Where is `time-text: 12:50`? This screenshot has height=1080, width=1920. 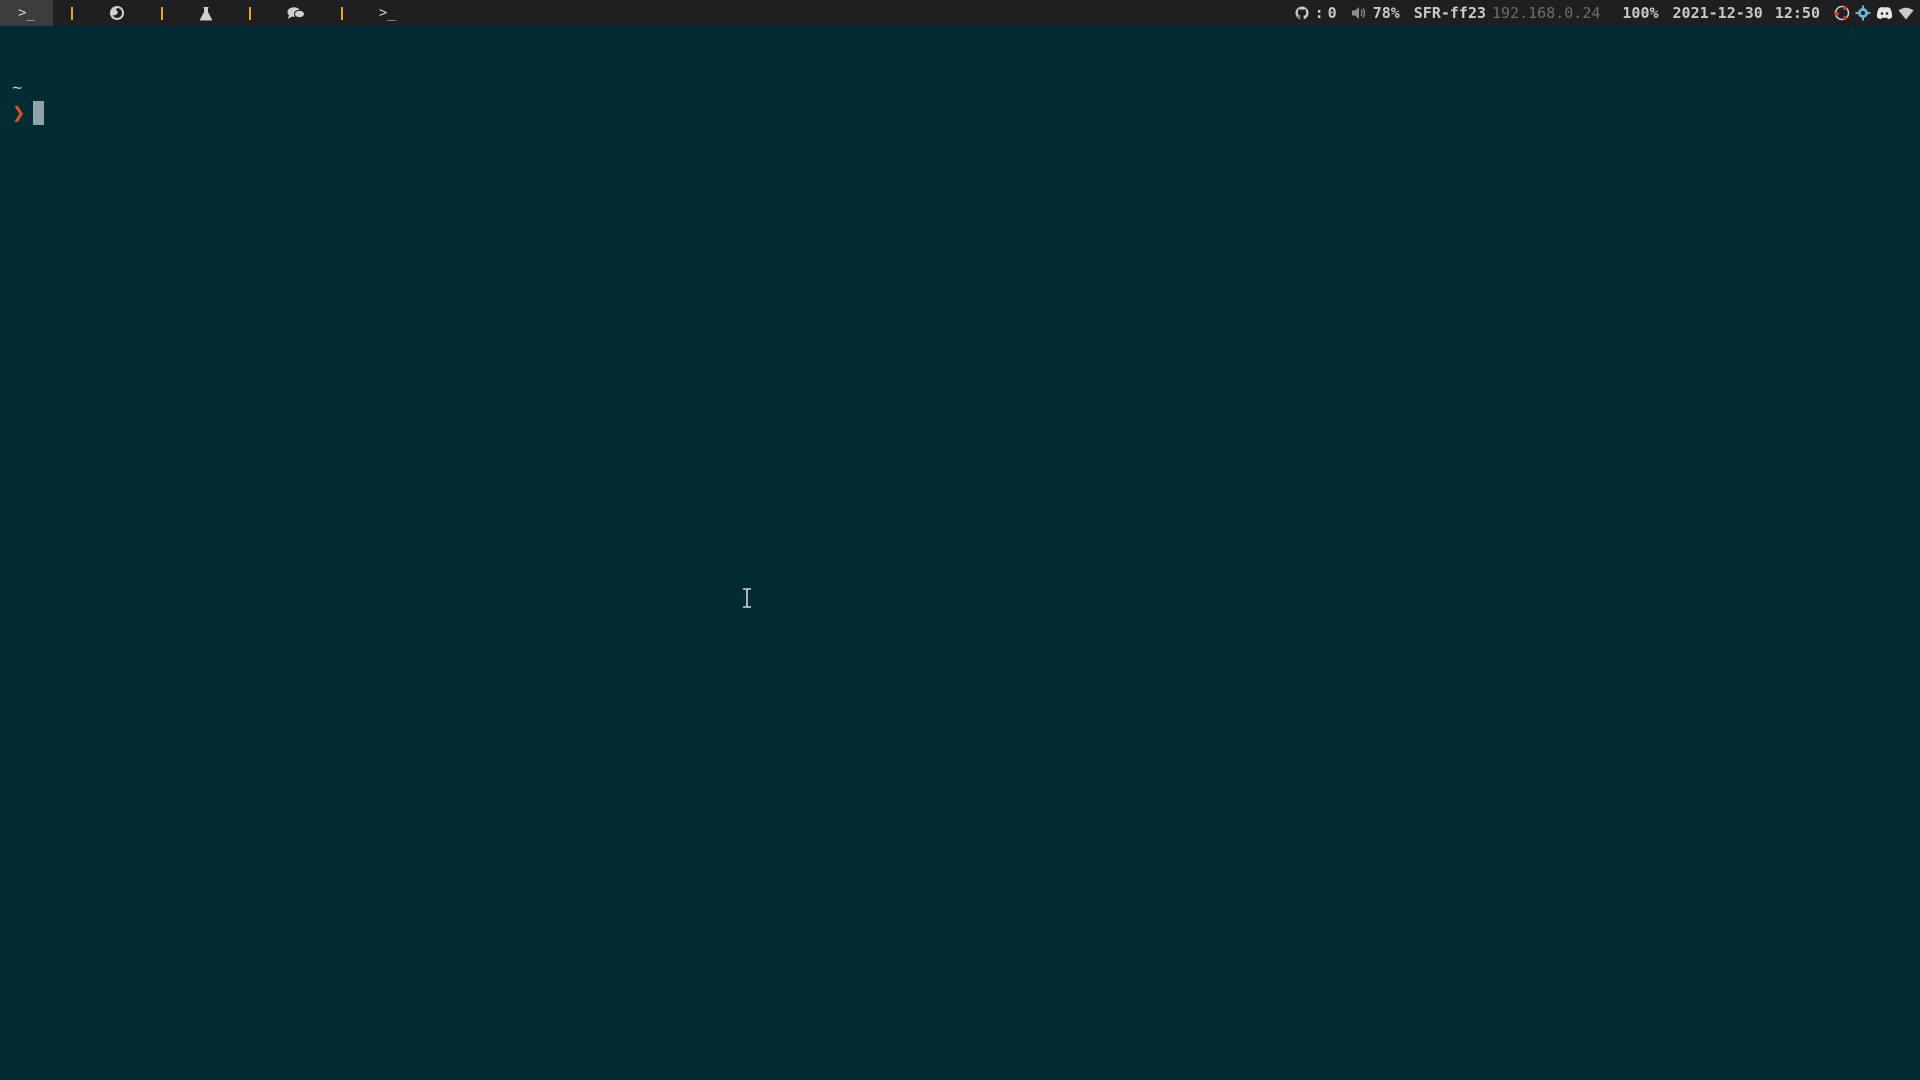 time-text: 12:50 is located at coordinates (1797, 13).